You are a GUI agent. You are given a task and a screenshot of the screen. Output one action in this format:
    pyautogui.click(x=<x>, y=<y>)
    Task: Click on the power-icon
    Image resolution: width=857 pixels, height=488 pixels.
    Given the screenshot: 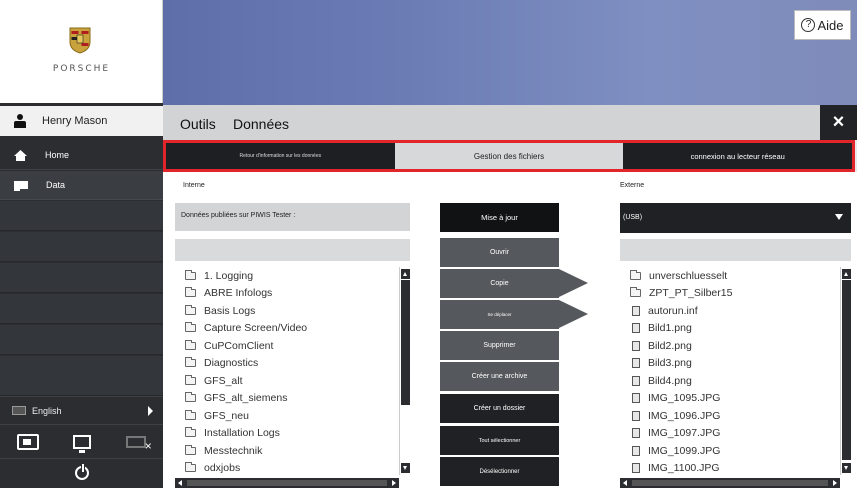 What is the action you would take?
    pyautogui.click(x=82, y=471)
    